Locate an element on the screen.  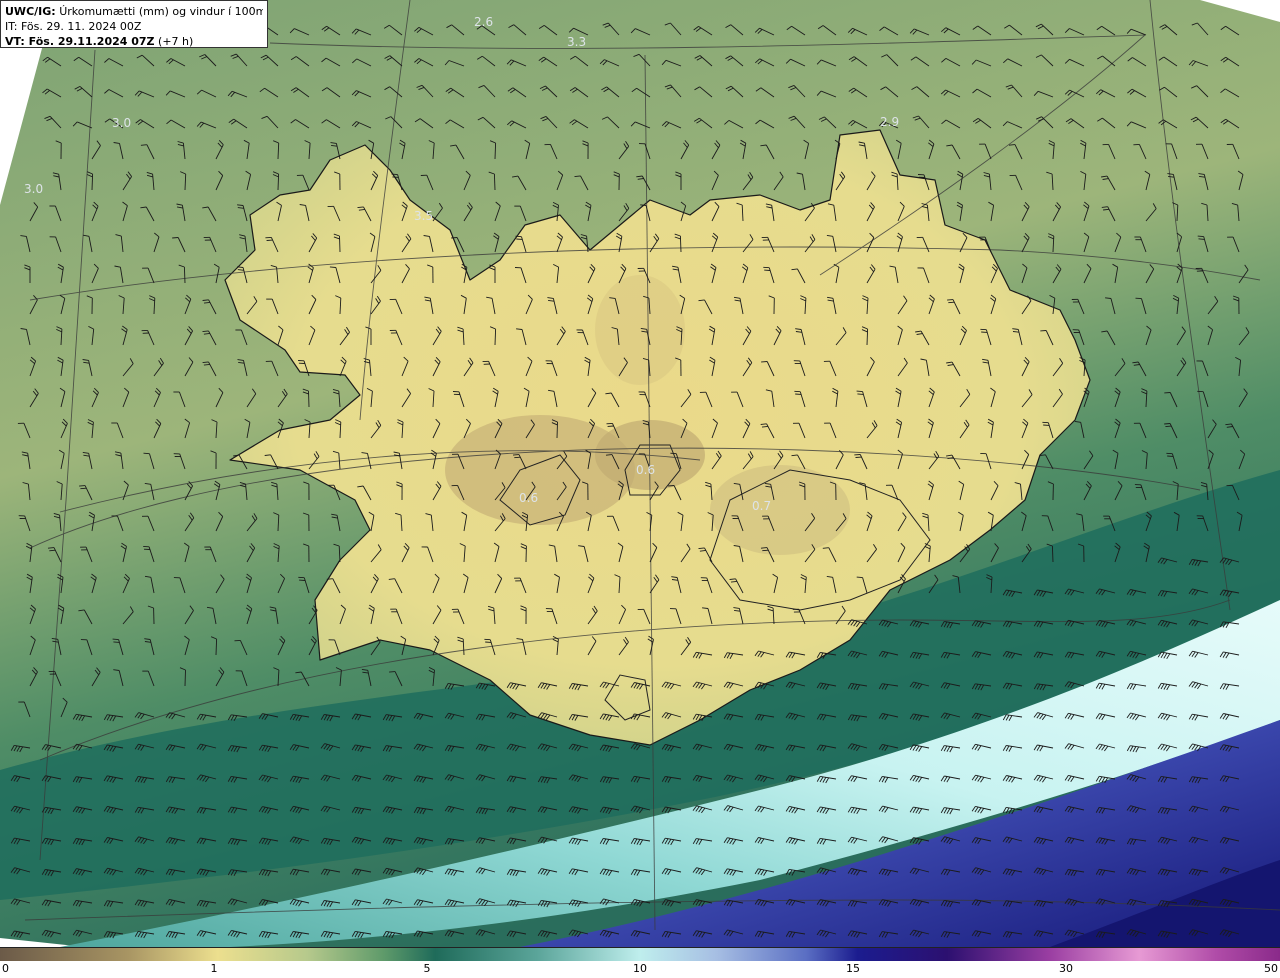
contour-label: 0.7 is located at coordinates (761, 506).